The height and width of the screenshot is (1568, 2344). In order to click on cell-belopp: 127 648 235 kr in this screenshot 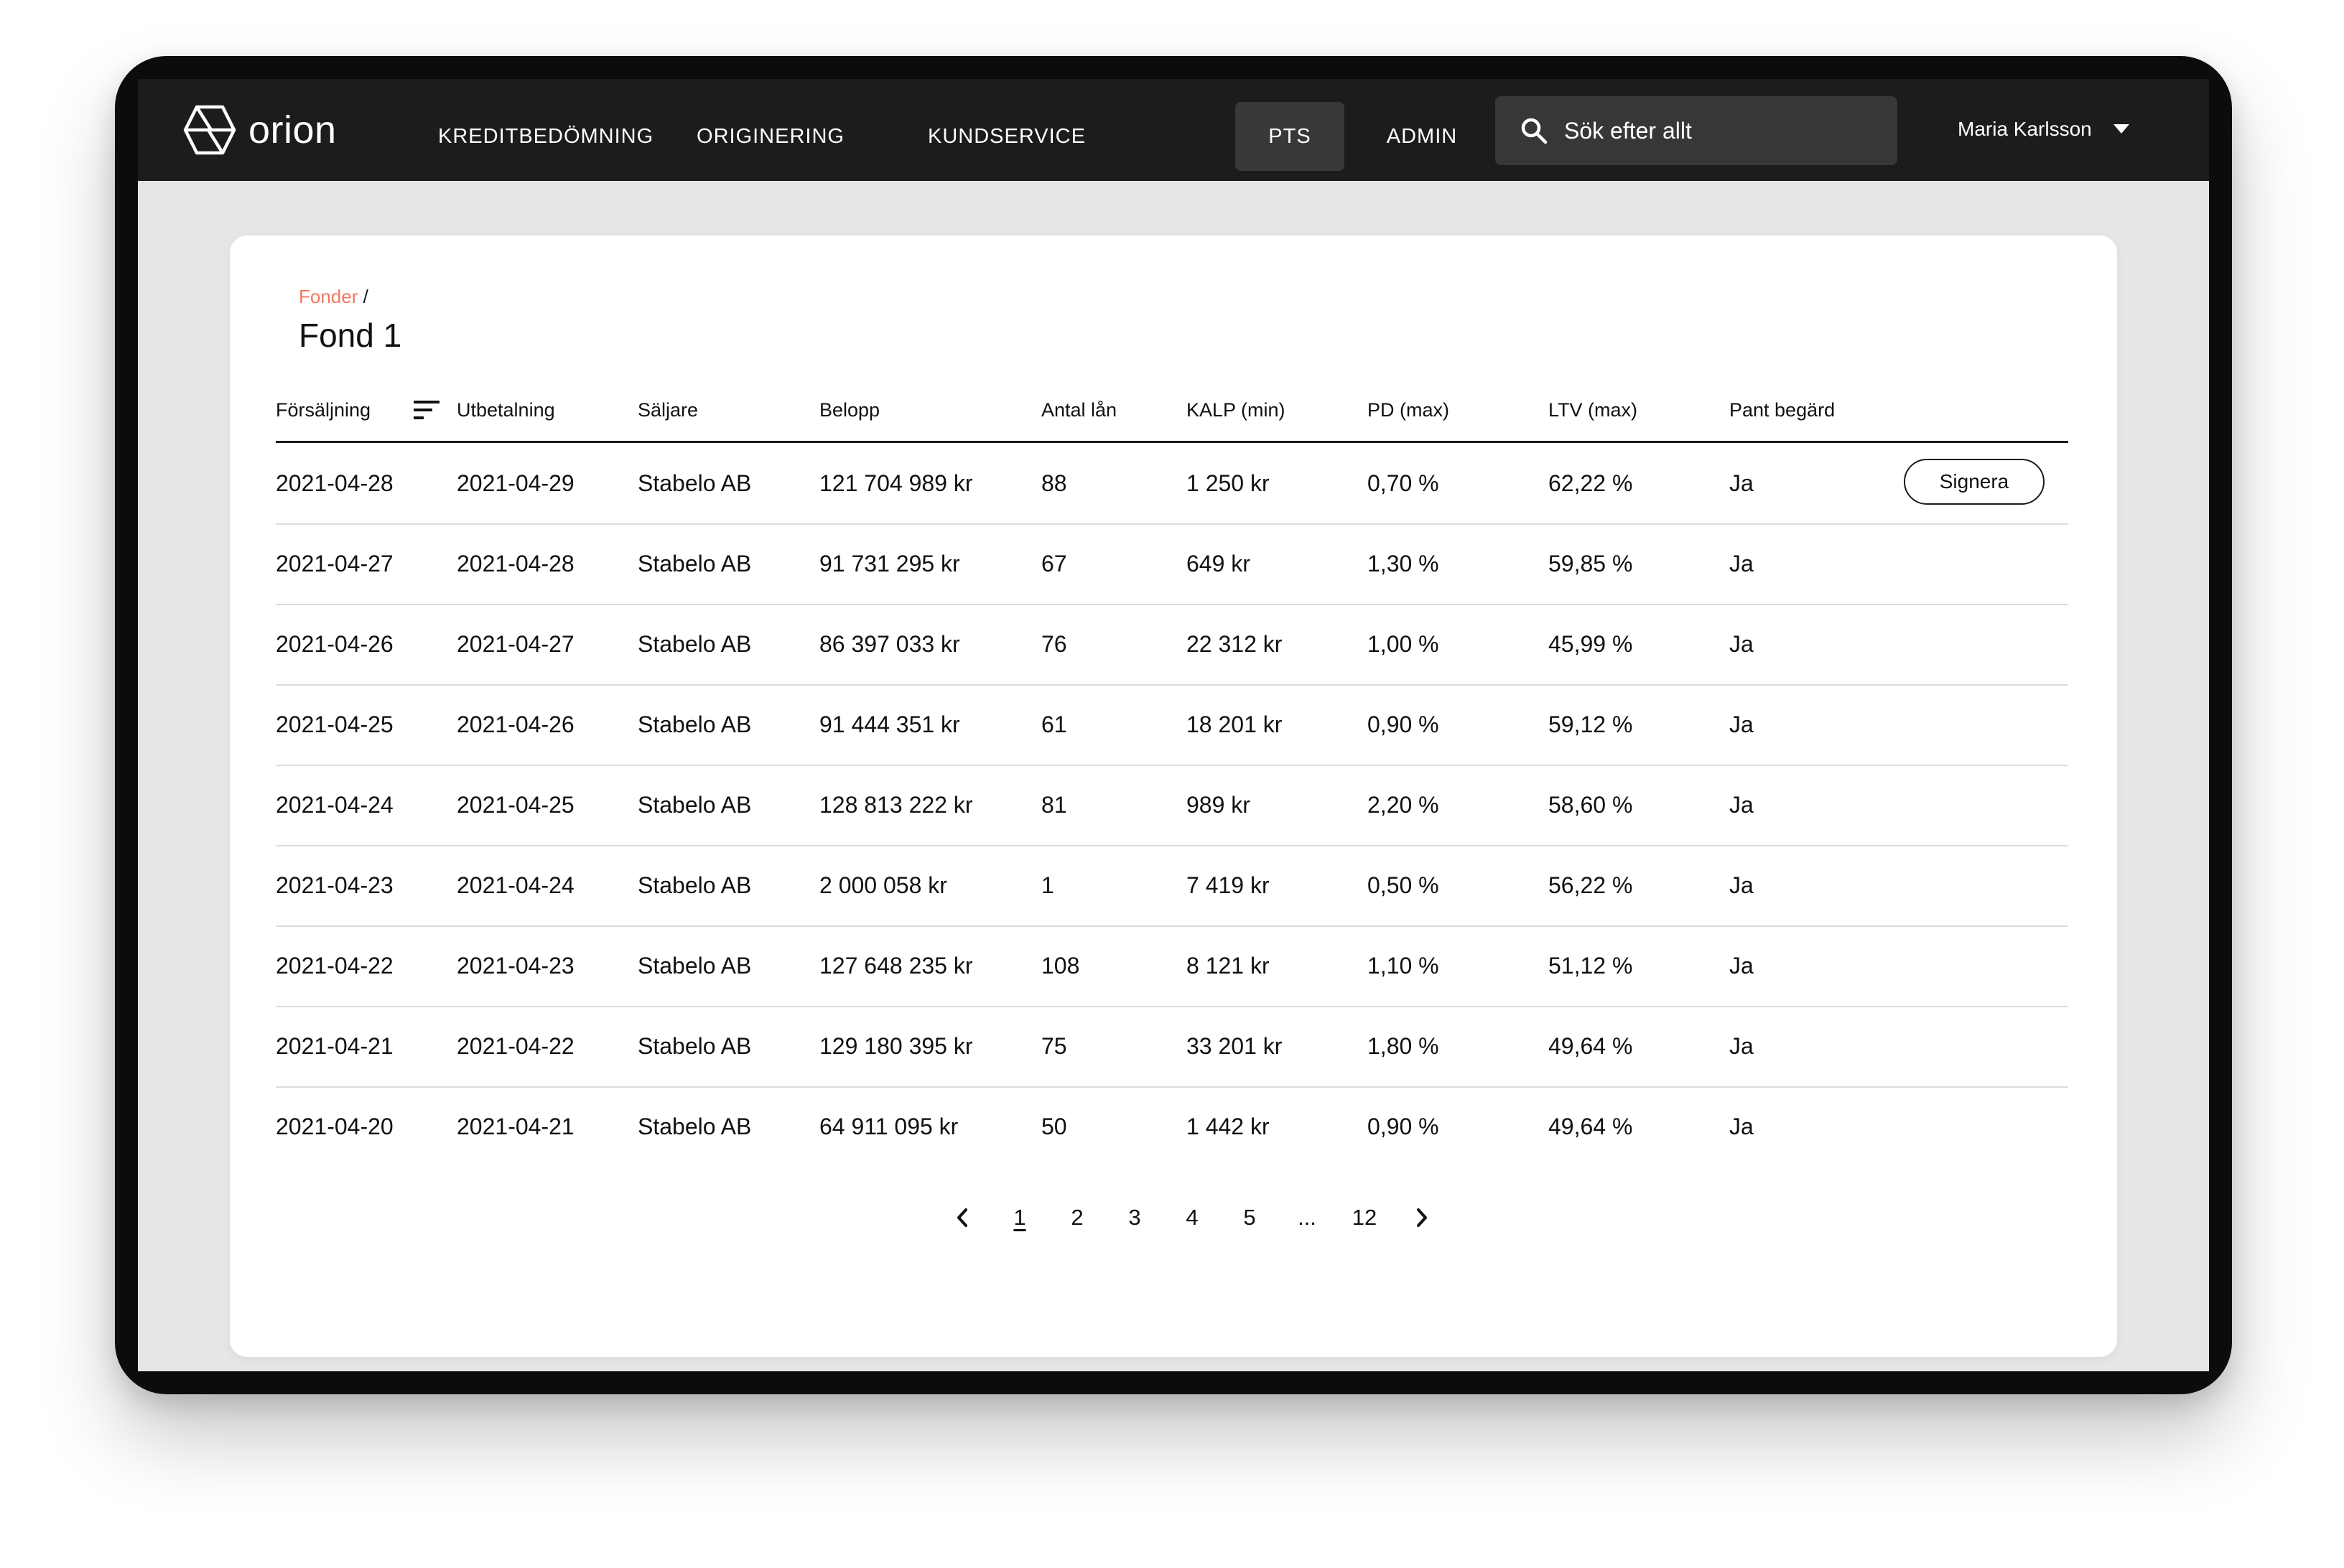, I will do `click(896, 966)`.